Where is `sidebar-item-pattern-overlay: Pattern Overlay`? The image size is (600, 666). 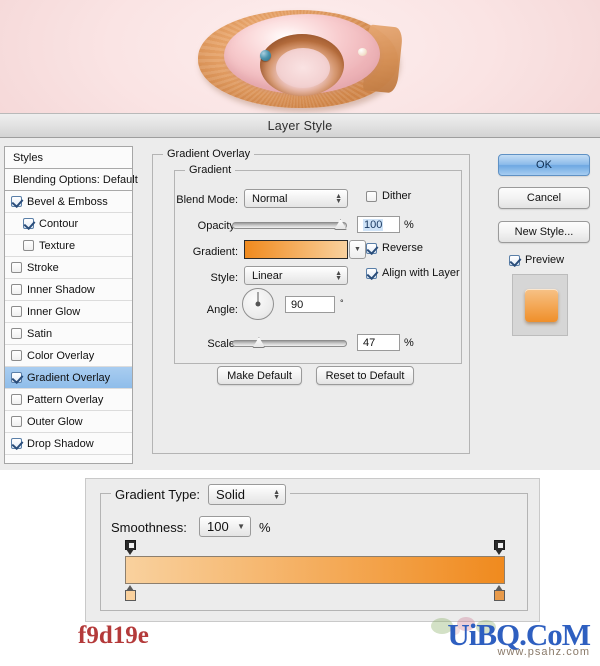
sidebar-item-pattern-overlay: Pattern Overlay is located at coordinates (68, 400).